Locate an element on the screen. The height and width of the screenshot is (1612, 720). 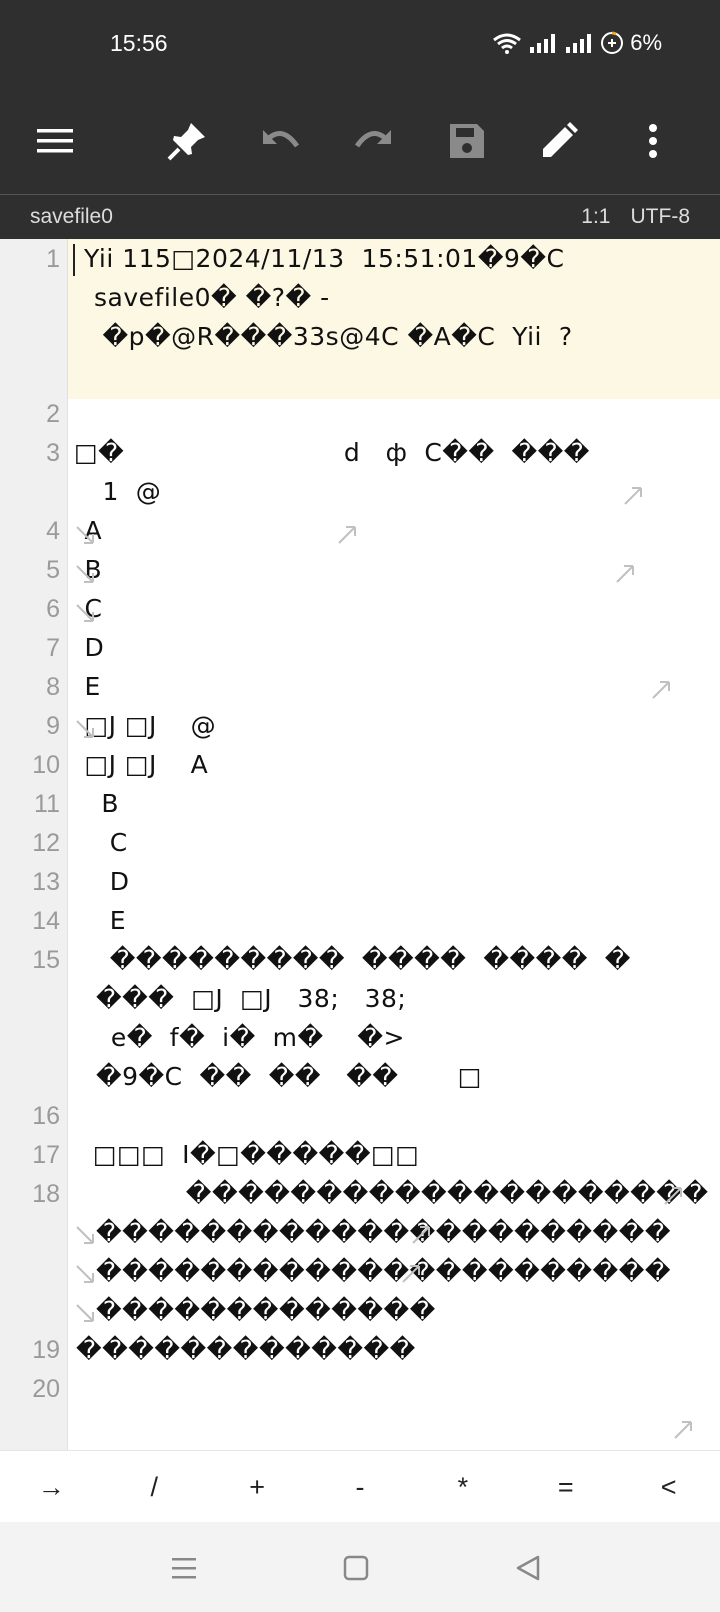
text-row: savefile0� �?� - is located at coordinates (212, 297).